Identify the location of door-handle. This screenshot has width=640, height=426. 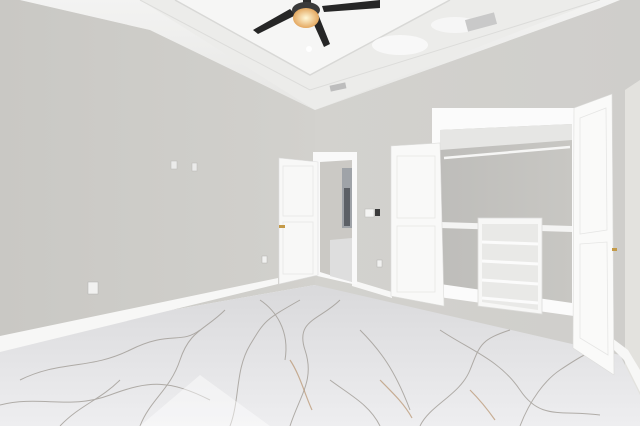
(282, 226).